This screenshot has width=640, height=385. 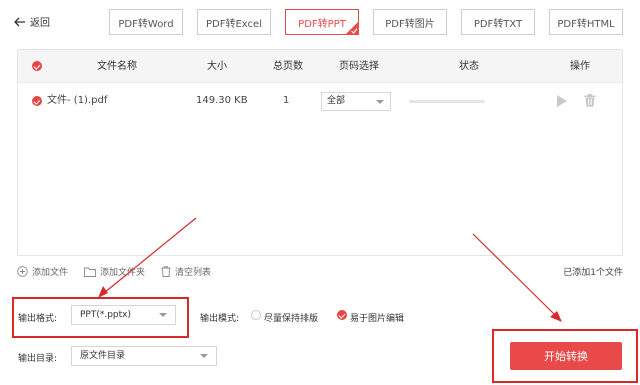 What do you see at coordinates (593, 273) in the screenshot?
I see `file-count-text: 已添加1个文件` at bounding box center [593, 273].